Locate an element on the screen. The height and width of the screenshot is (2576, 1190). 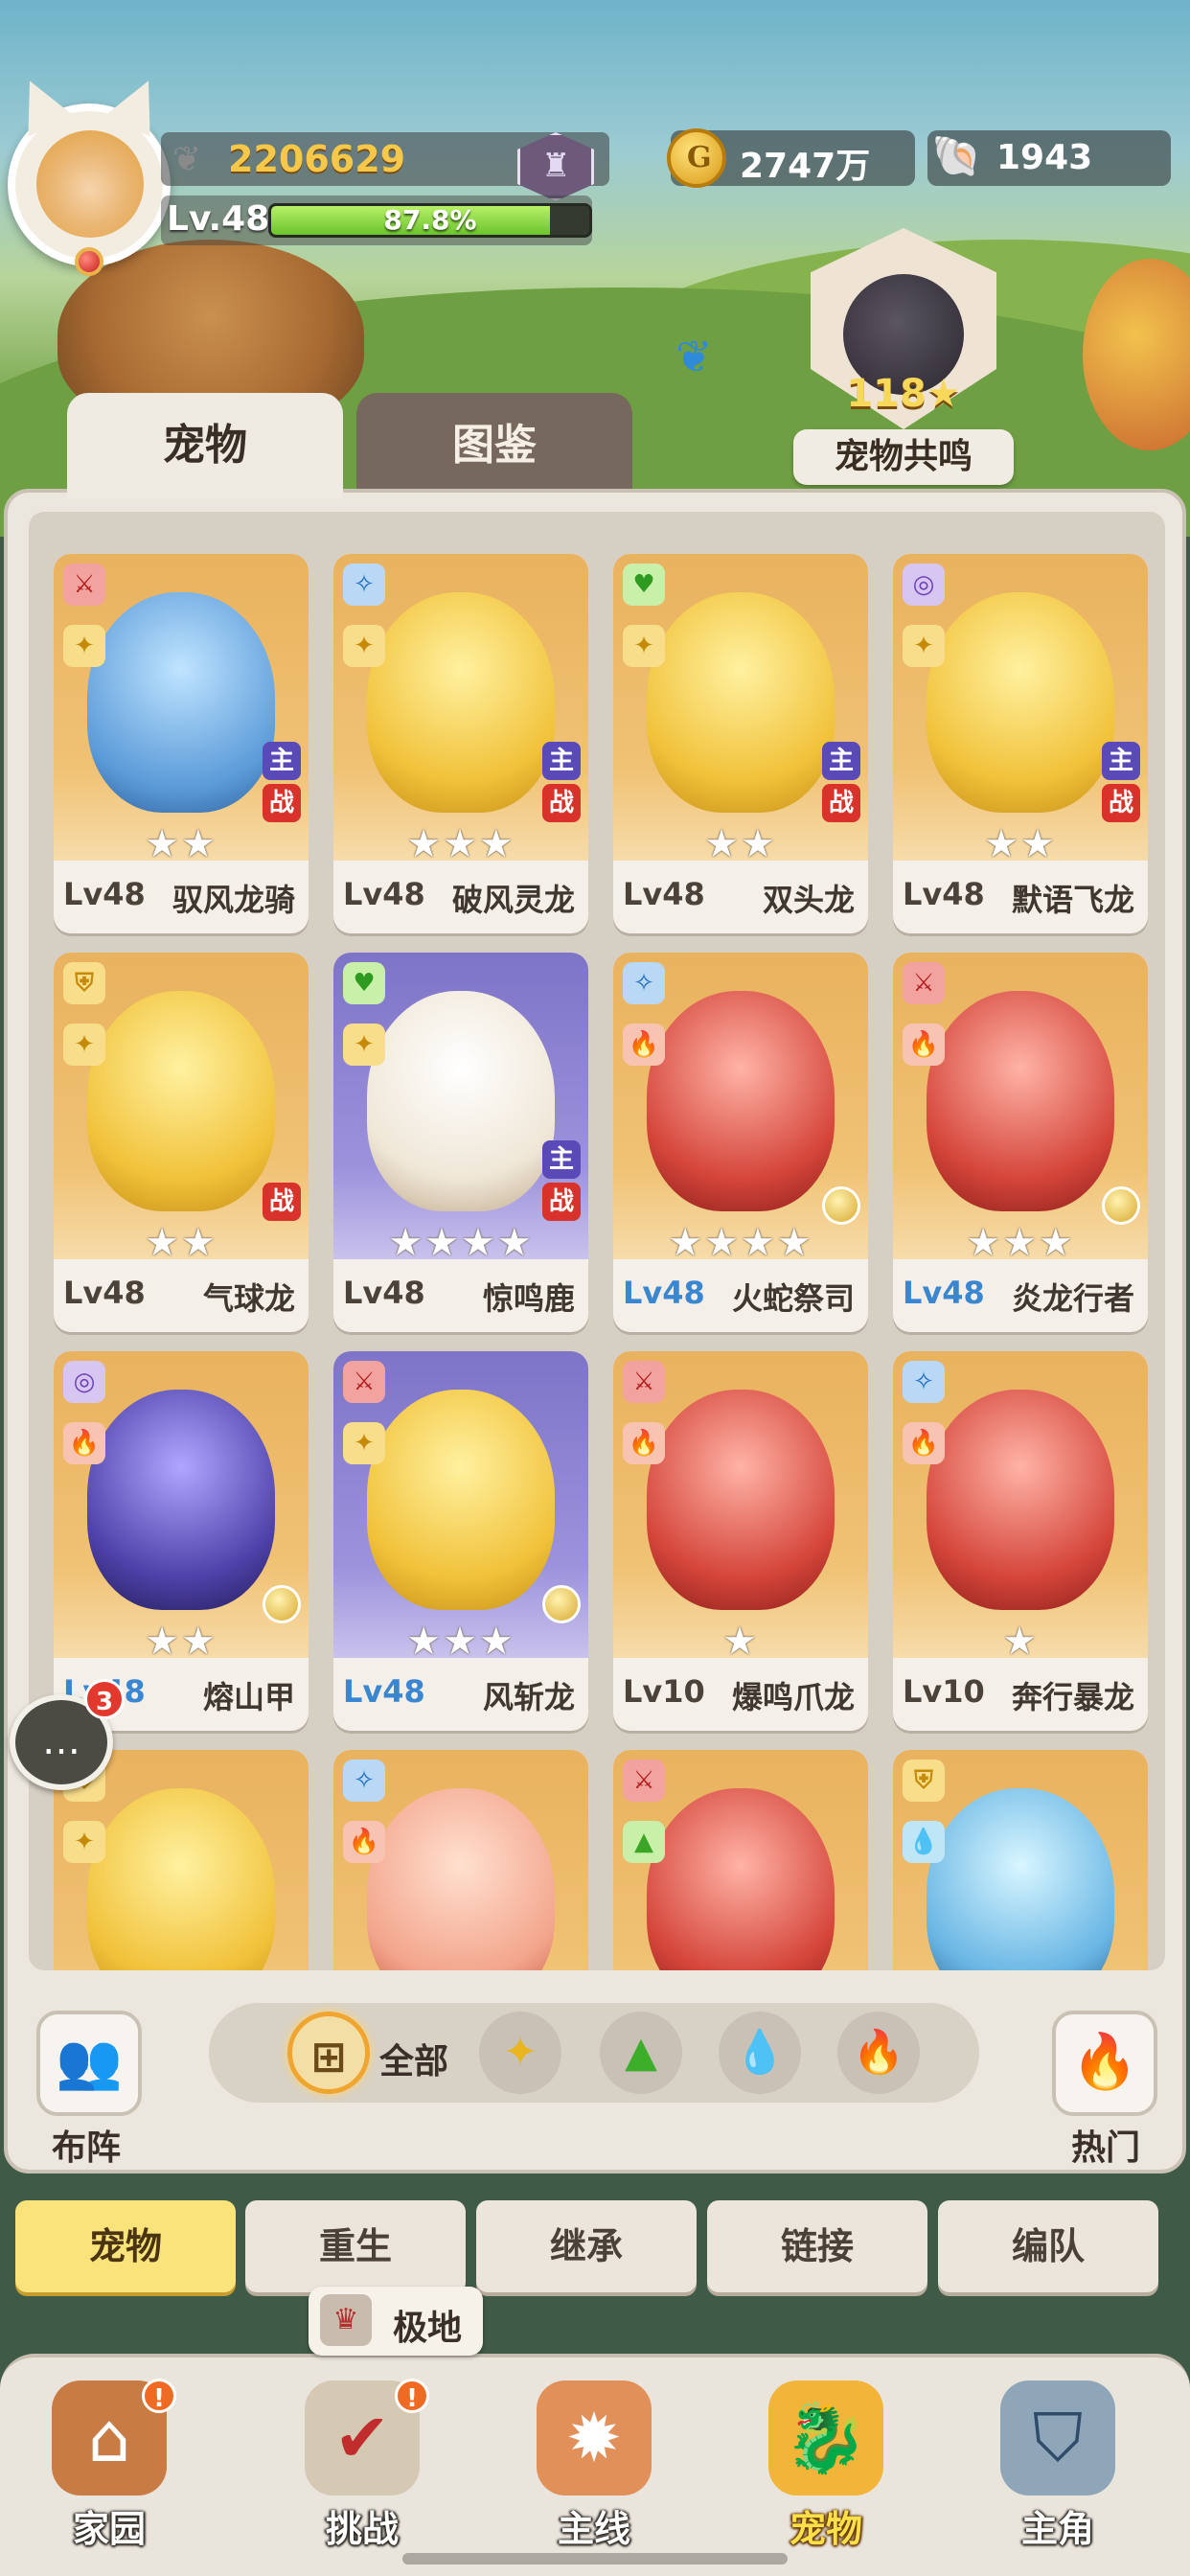
resonance-stars: 118★ is located at coordinates (904, 394).